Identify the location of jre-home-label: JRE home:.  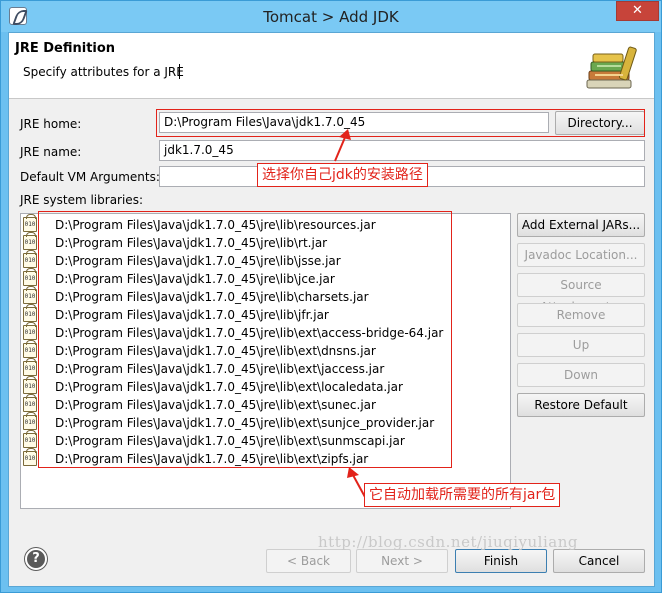
(51, 124).